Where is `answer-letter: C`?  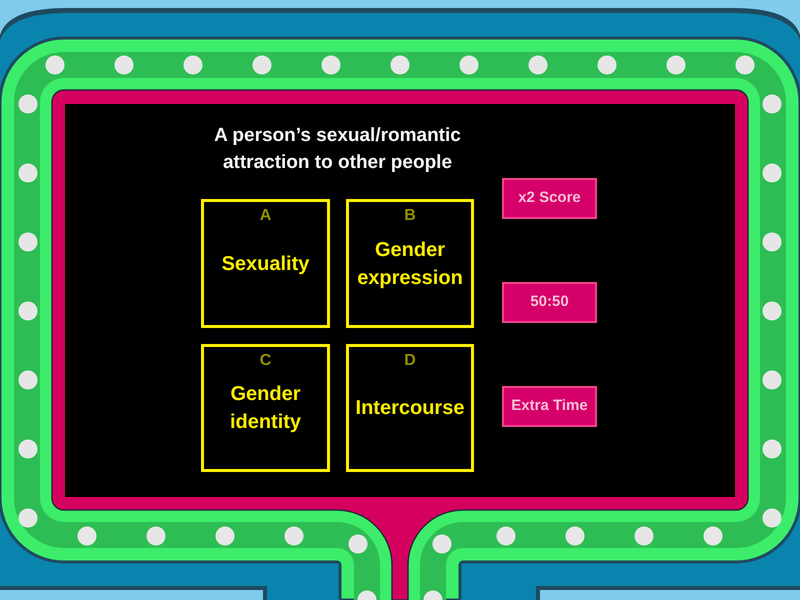
answer-letter: C is located at coordinates (266, 361).